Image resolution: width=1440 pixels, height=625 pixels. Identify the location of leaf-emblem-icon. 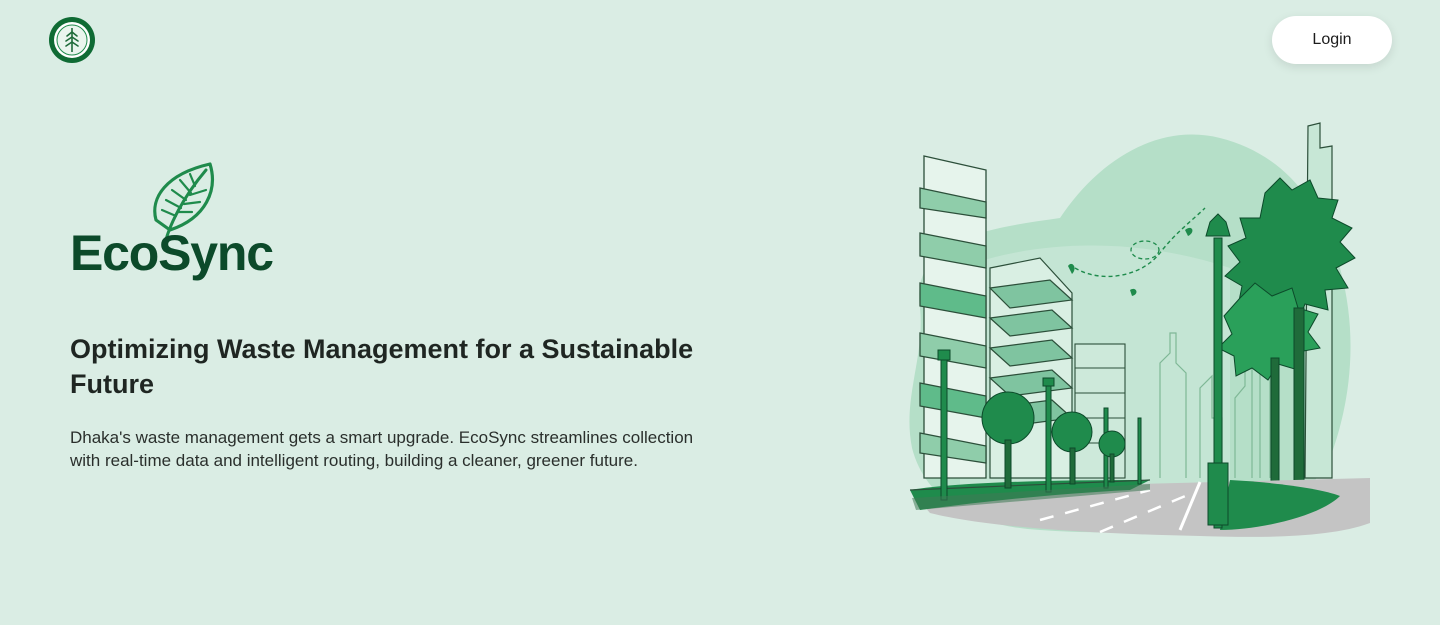
(72, 40).